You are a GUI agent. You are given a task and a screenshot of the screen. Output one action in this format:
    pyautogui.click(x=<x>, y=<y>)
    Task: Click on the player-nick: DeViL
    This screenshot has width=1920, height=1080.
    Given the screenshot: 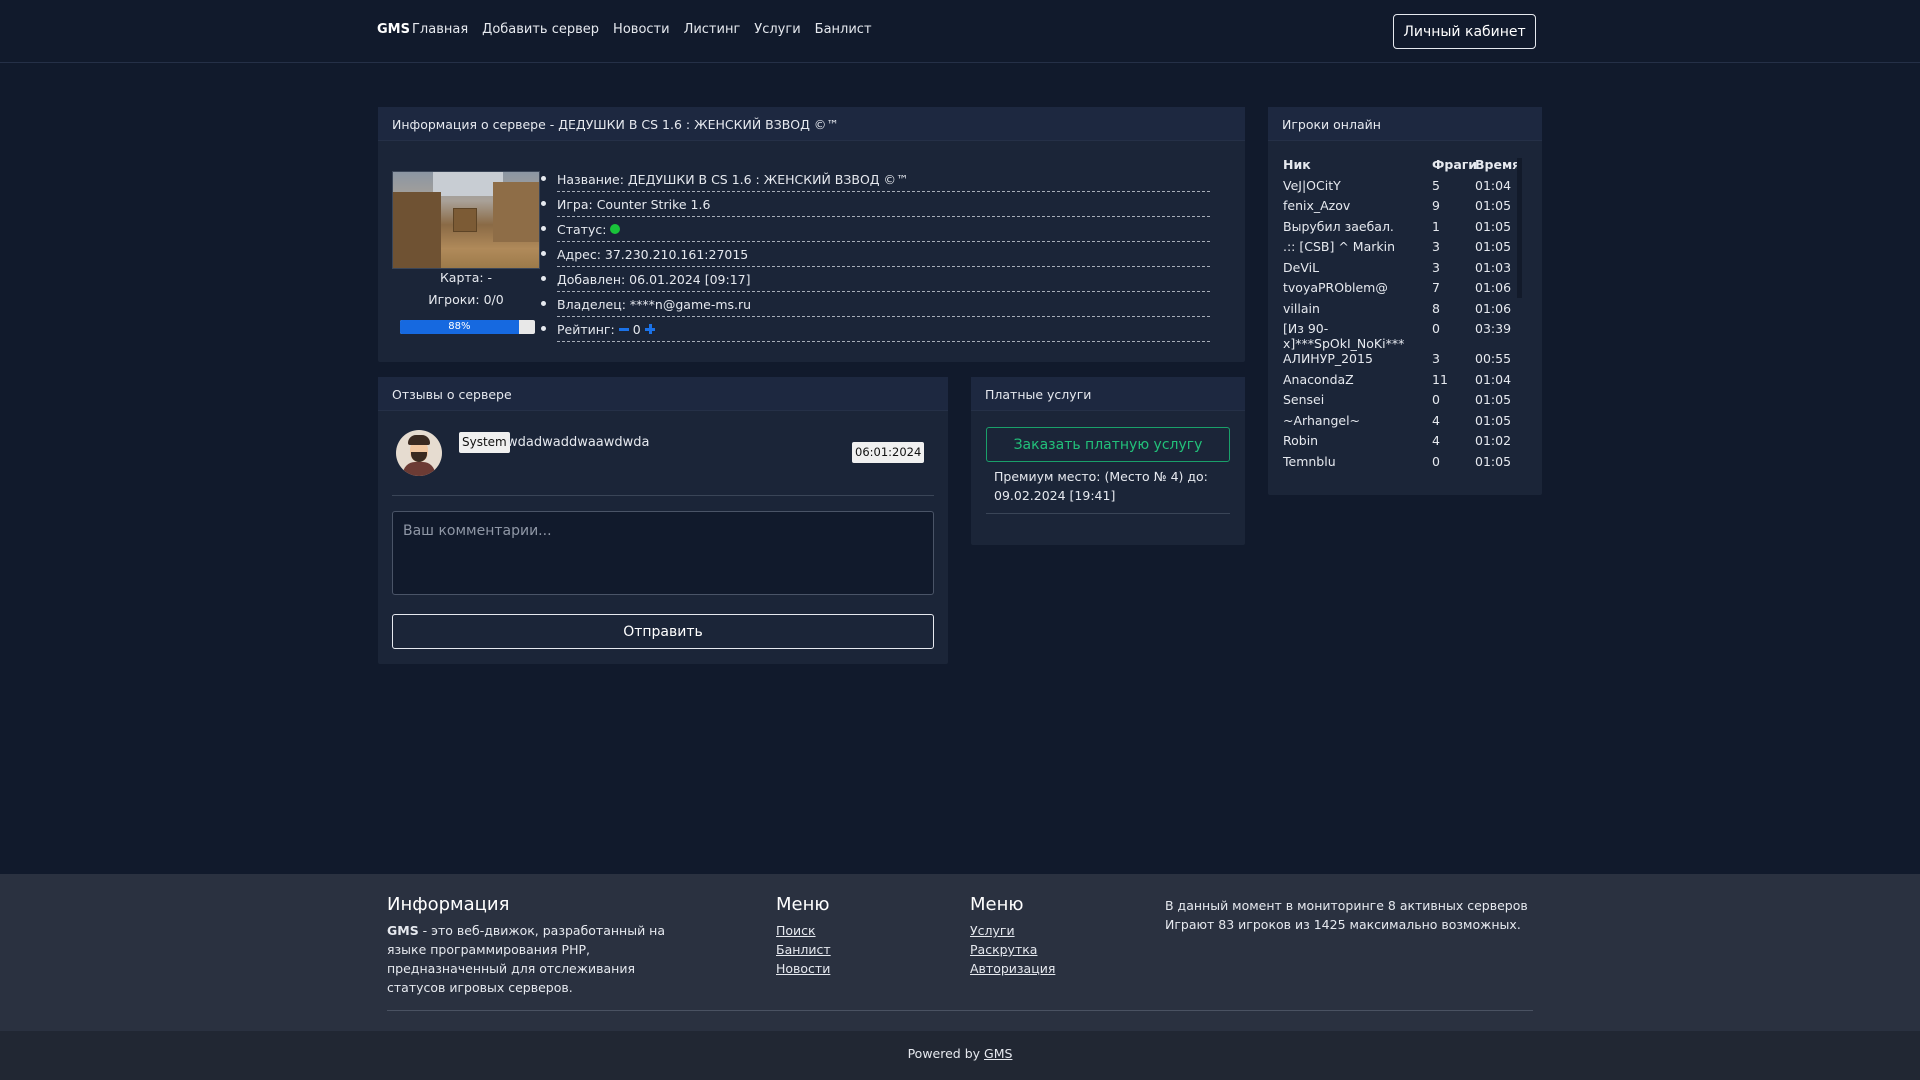 What is the action you would take?
    pyautogui.click(x=1301, y=267)
    